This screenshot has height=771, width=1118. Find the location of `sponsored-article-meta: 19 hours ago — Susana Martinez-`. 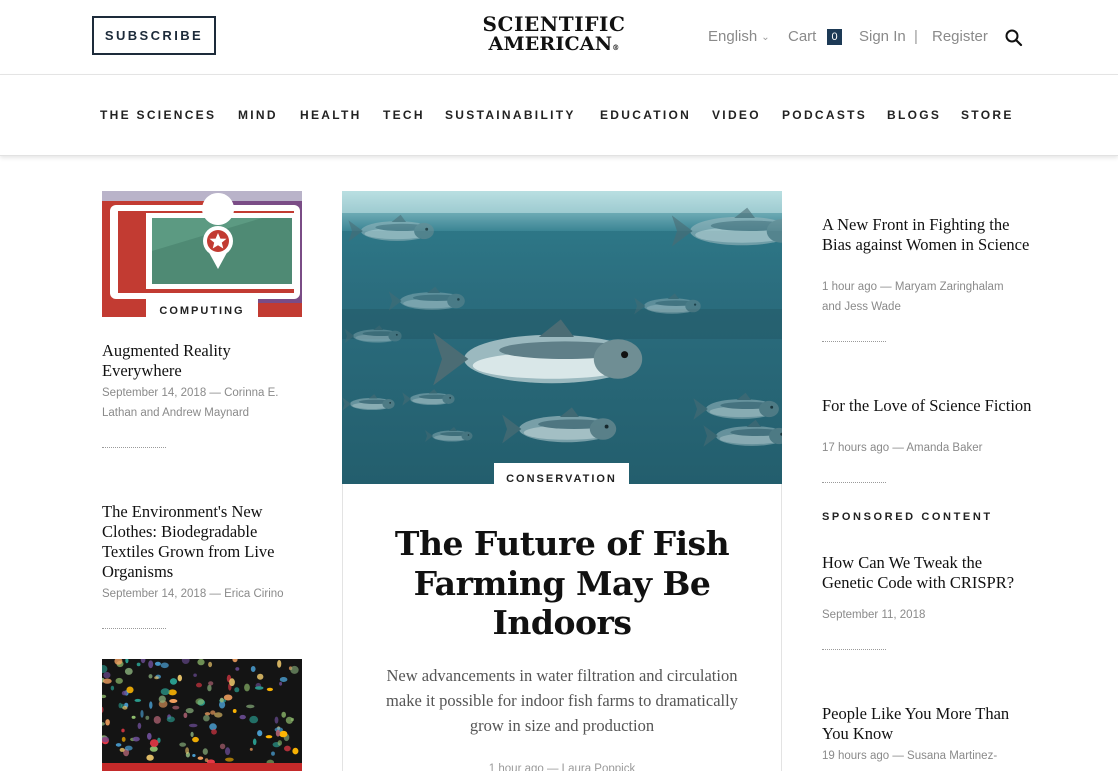

sponsored-article-meta: 19 hours ago — Susana Martinez- is located at coordinates (910, 756).